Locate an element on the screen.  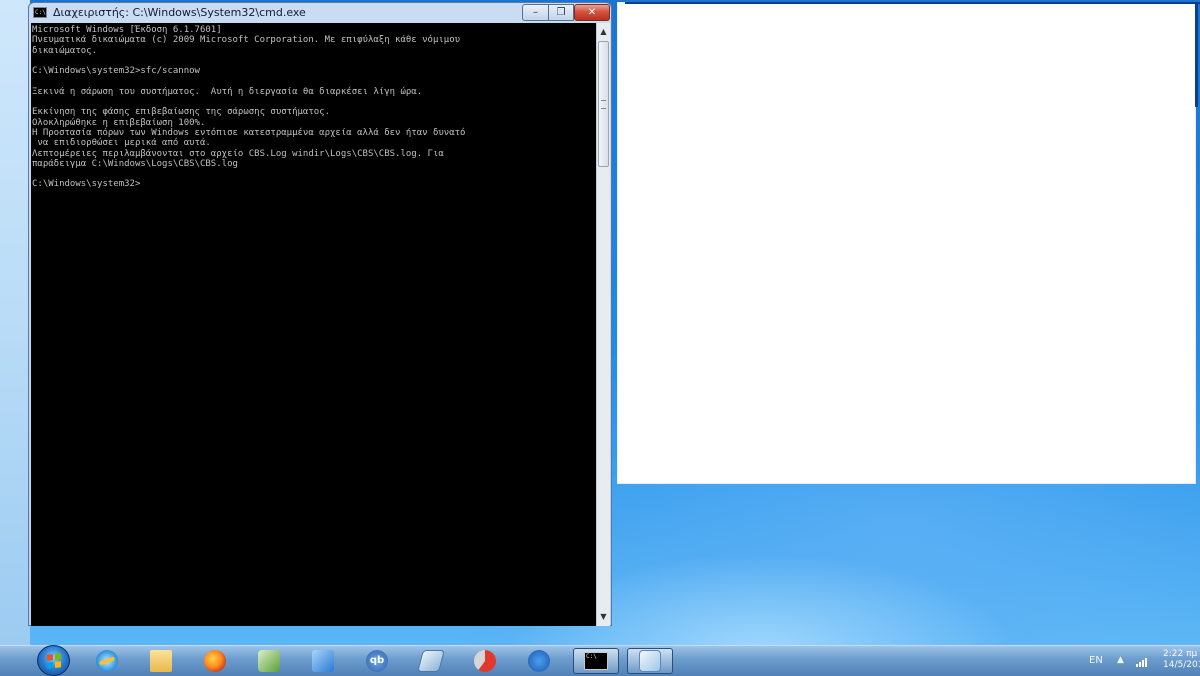
window-top-border is located at coordinates (912, 3).